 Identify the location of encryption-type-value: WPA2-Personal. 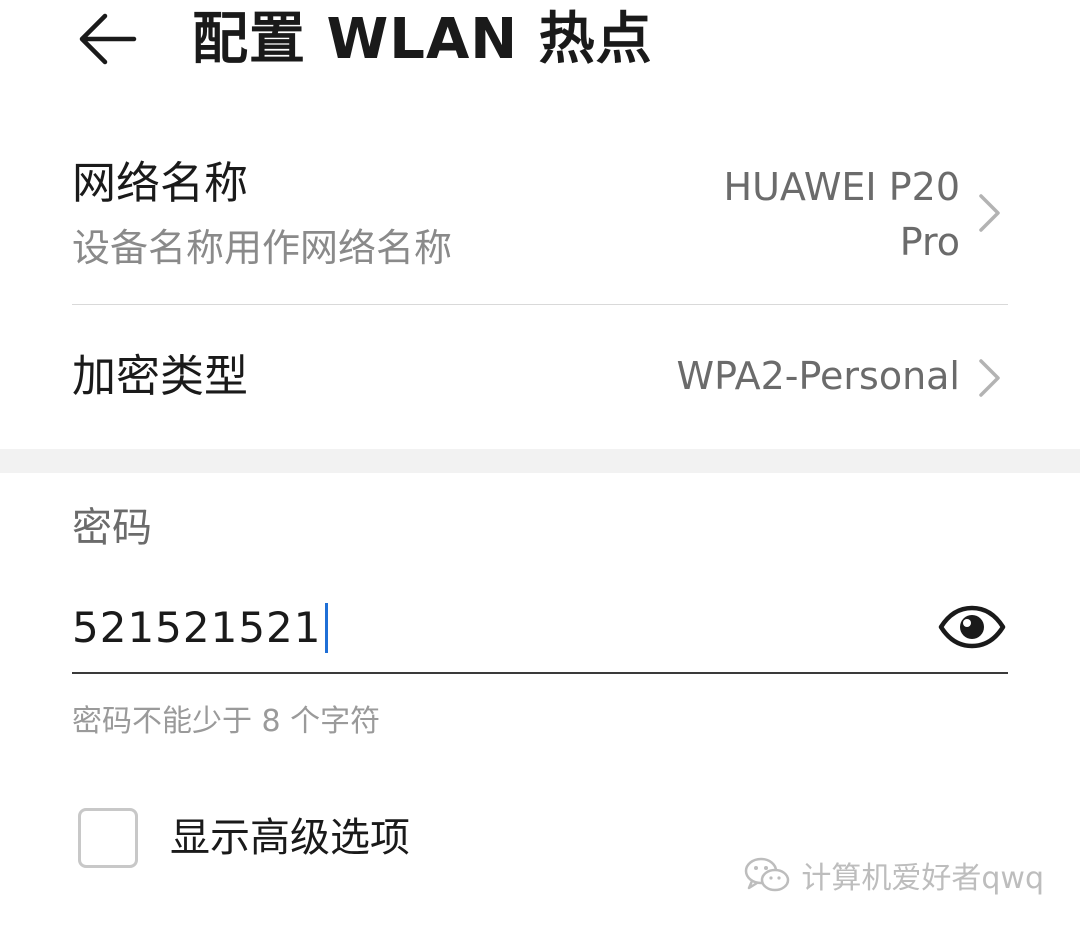
(818, 376).